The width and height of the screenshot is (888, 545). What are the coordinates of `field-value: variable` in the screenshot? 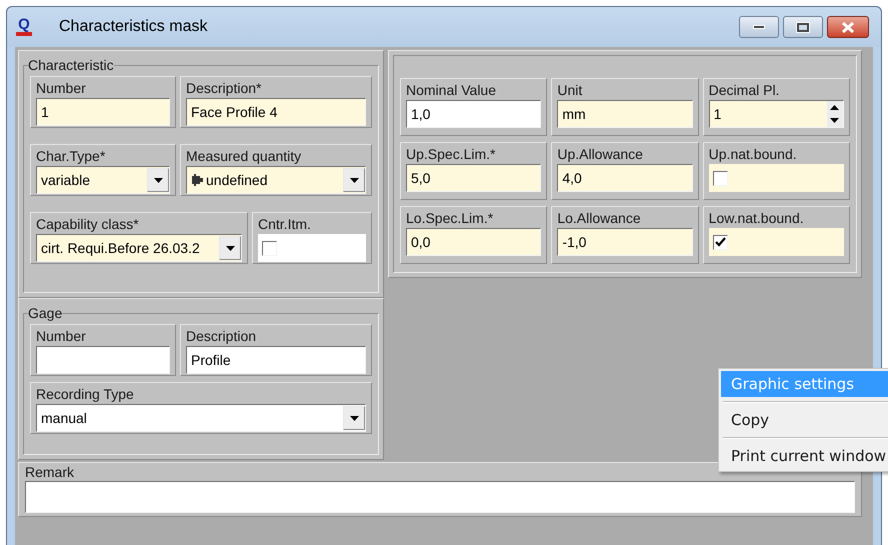 It's located at (66, 180).